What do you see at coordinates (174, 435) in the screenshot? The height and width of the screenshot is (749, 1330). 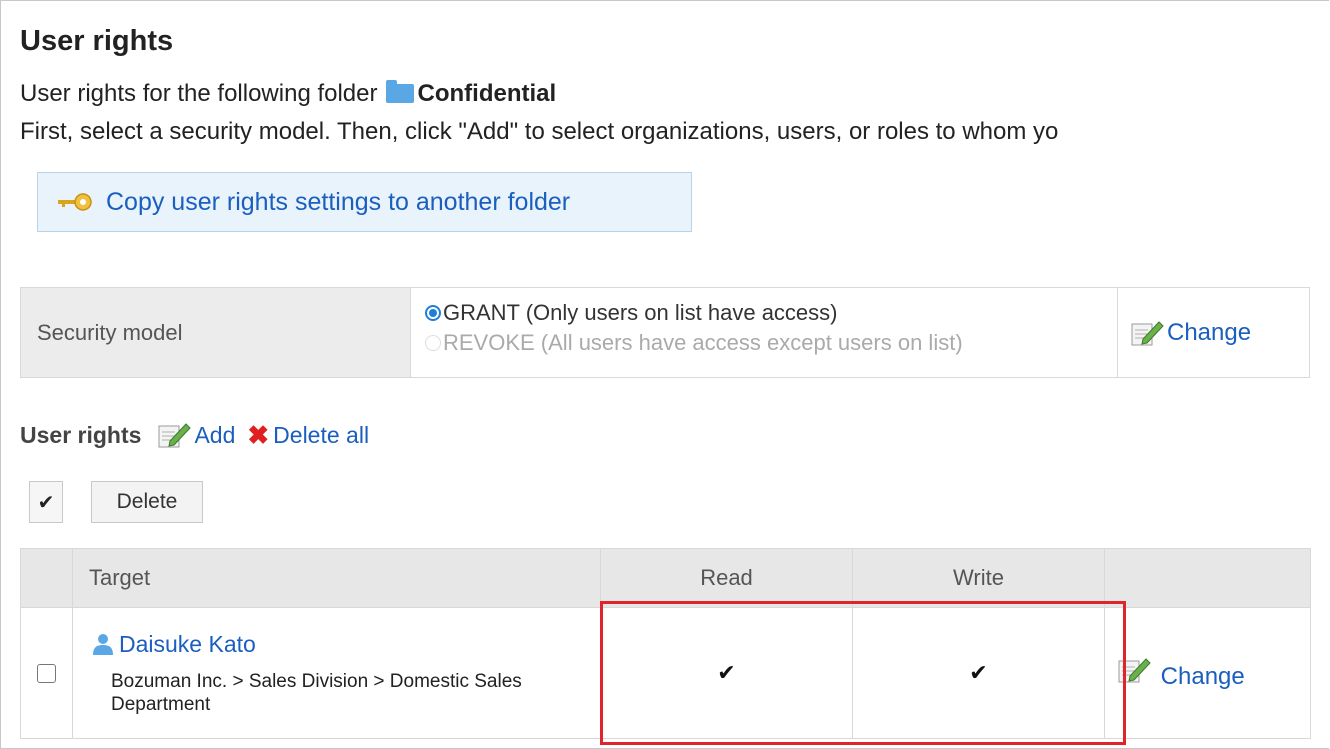 I see `add-edit-icon` at bounding box center [174, 435].